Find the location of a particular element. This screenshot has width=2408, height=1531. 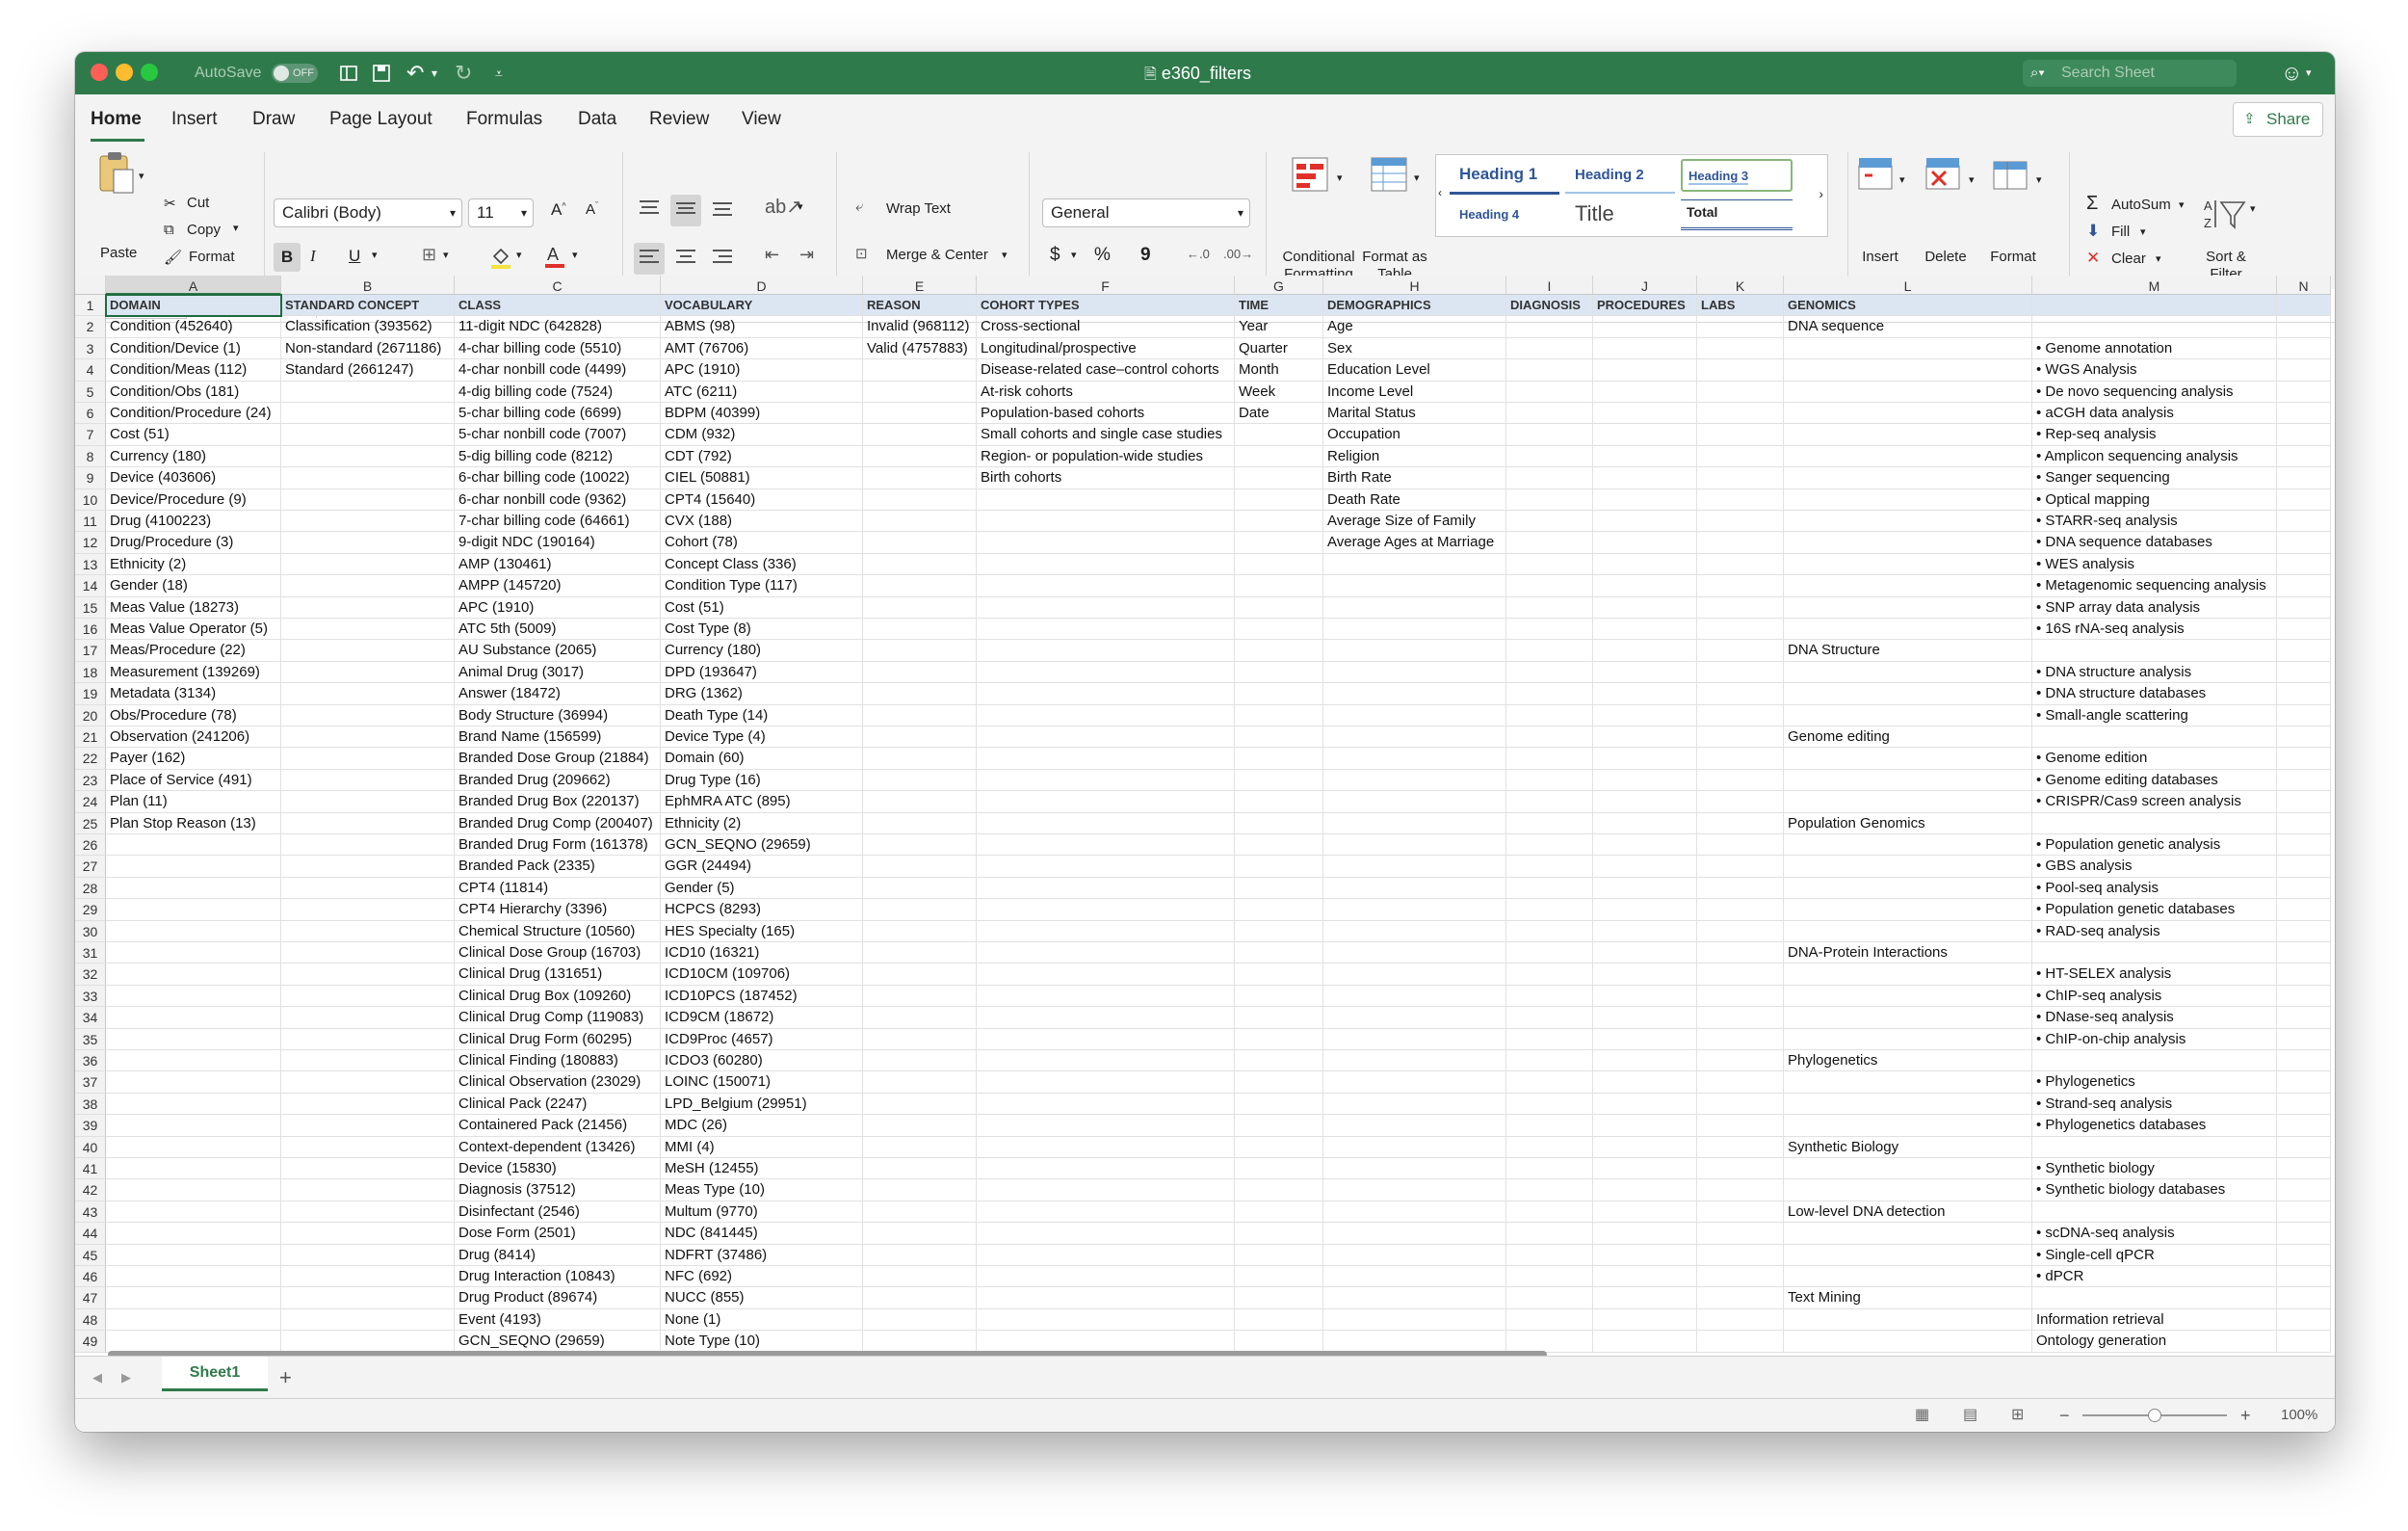

align-left-icon is located at coordinates (649, 259).